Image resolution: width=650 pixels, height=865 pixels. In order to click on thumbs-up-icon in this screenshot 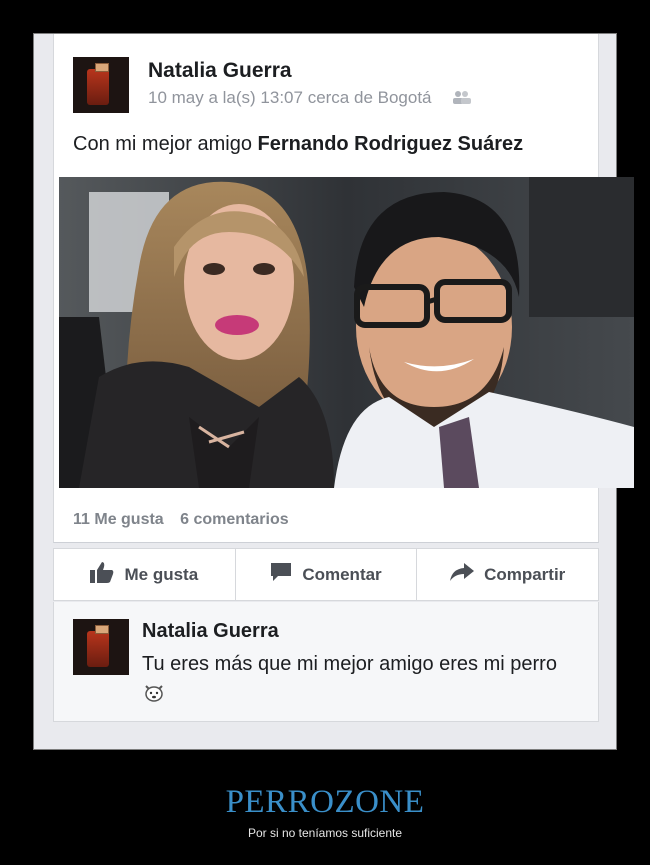, I will do `click(102, 574)`.